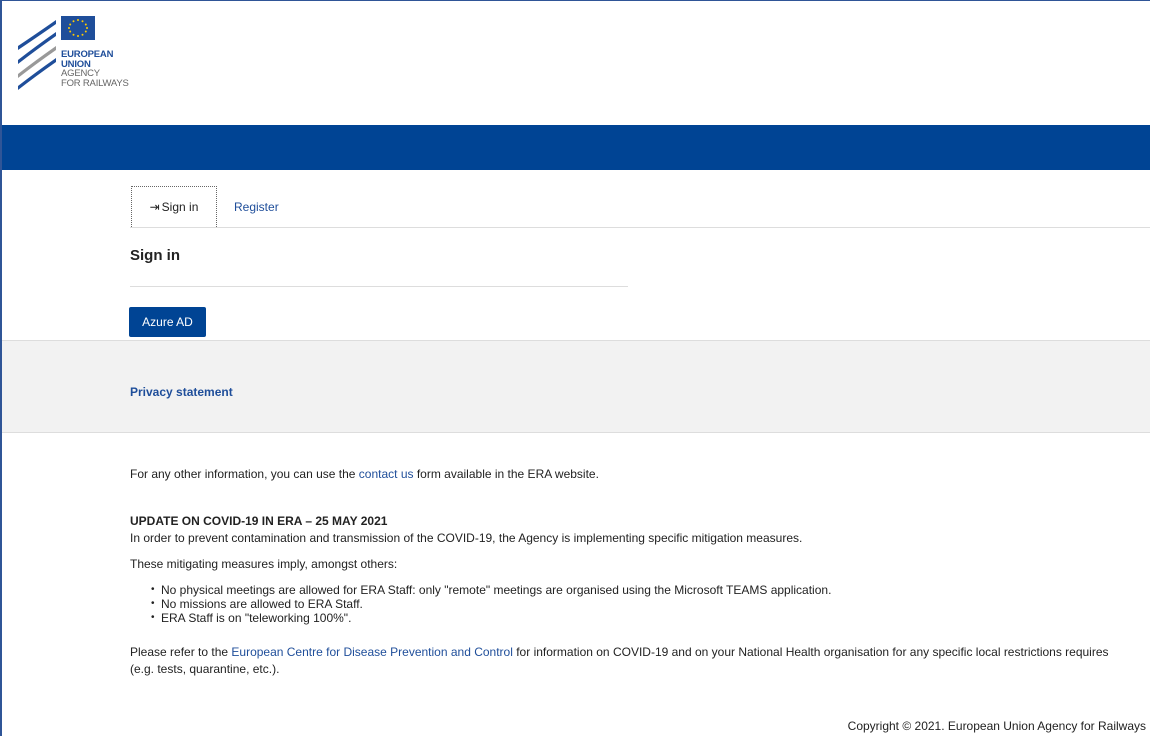  Describe the element at coordinates (95, 83) in the screenshot. I see `logo-line-4: FOR RAILWAYS` at that location.